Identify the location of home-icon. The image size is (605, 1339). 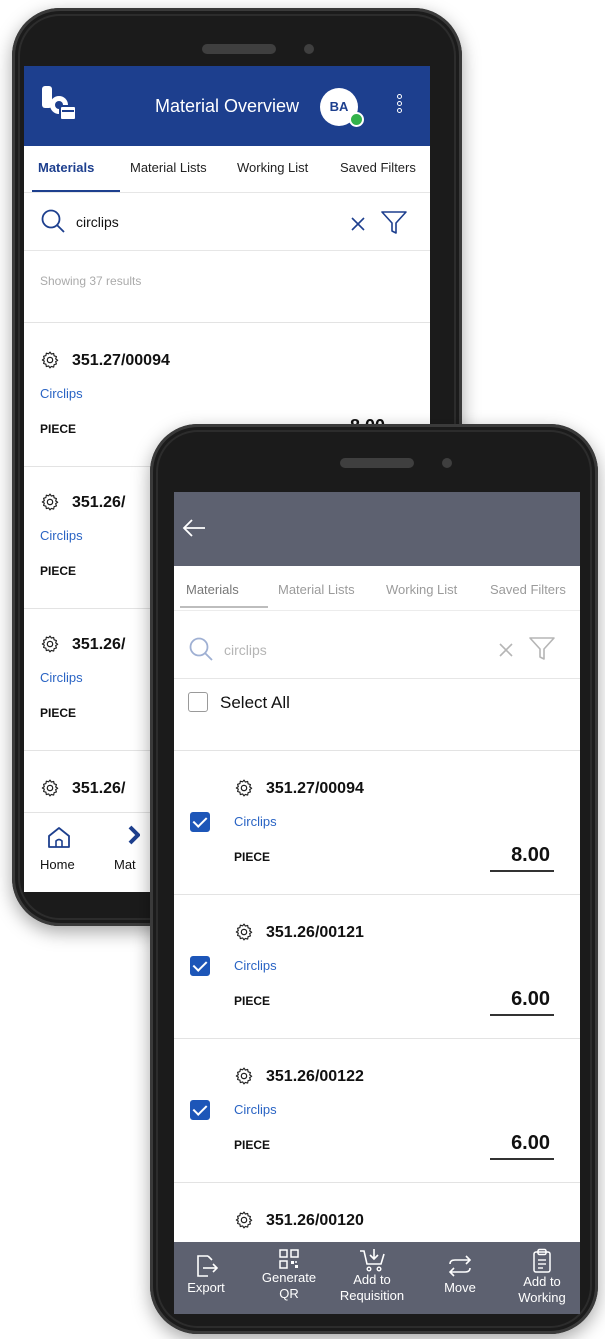
(59, 837).